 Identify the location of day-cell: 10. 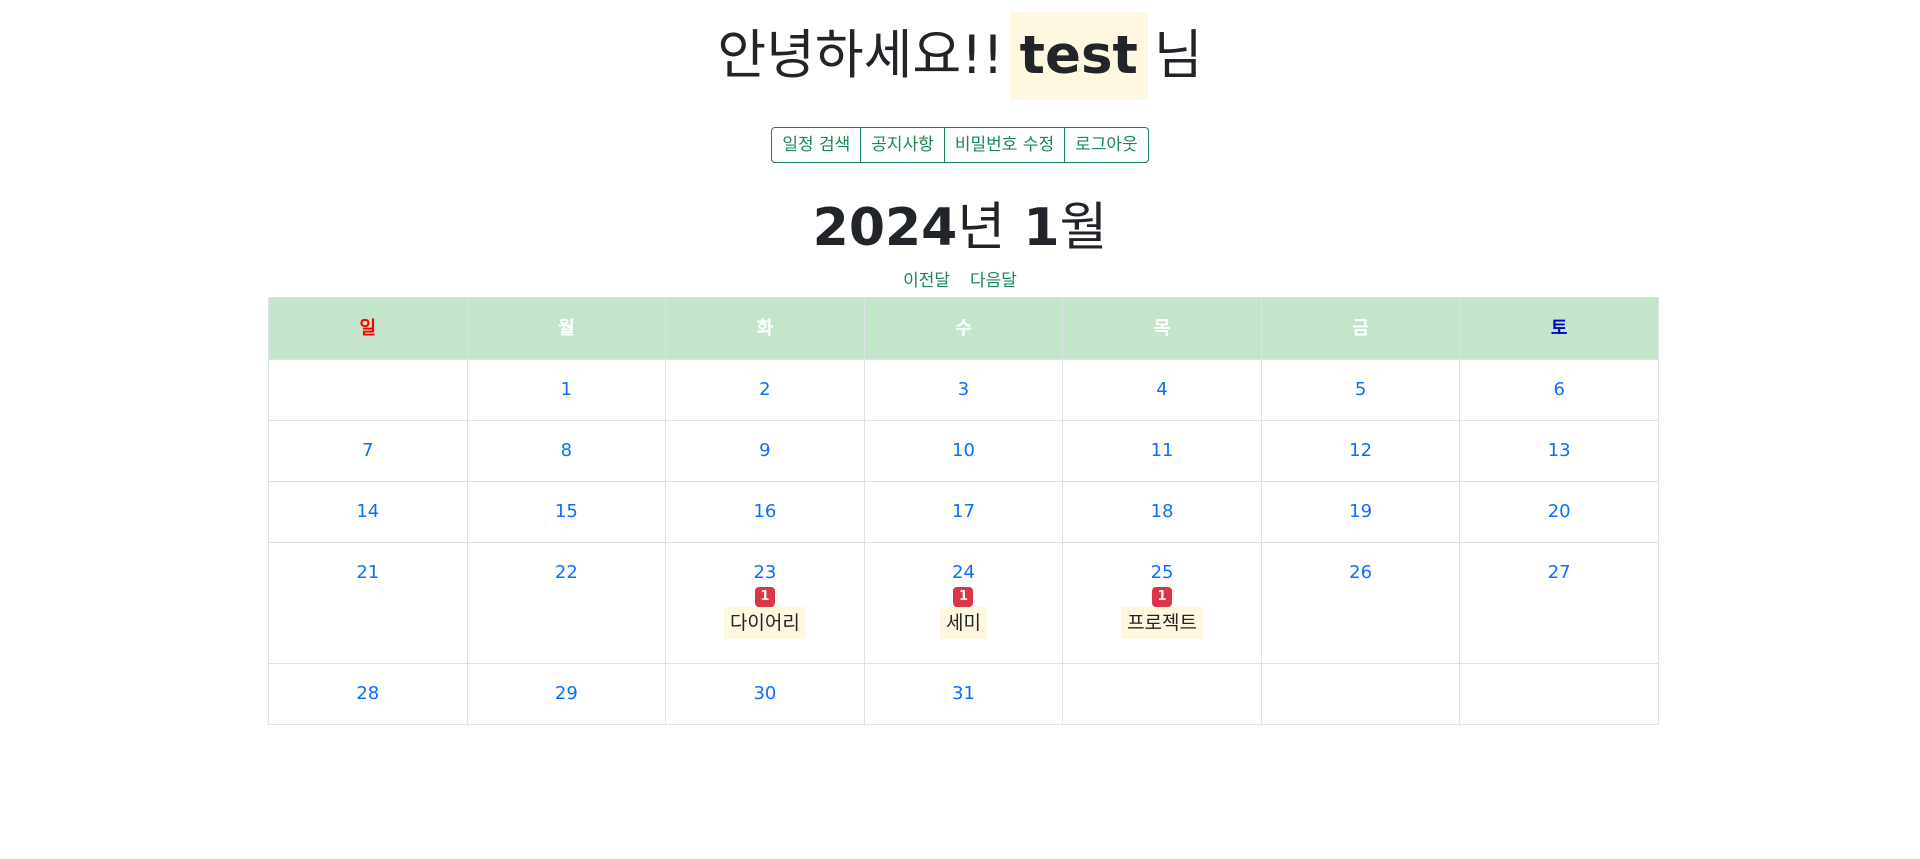
(963, 451).